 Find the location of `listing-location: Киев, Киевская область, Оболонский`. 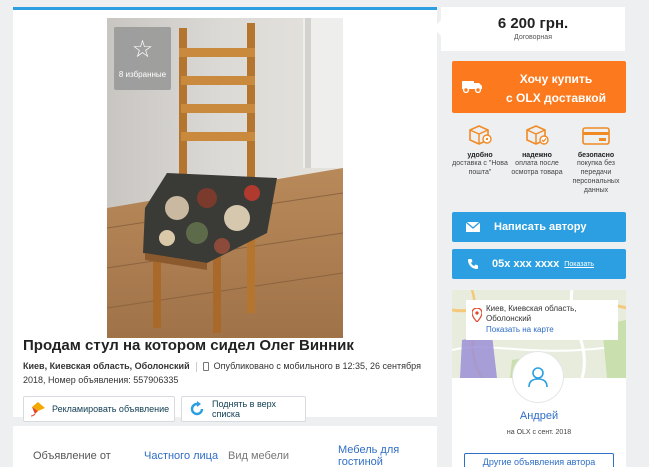

listing-location: Киев, Киевская область, Оболонский is located at coordinates (106, 366).